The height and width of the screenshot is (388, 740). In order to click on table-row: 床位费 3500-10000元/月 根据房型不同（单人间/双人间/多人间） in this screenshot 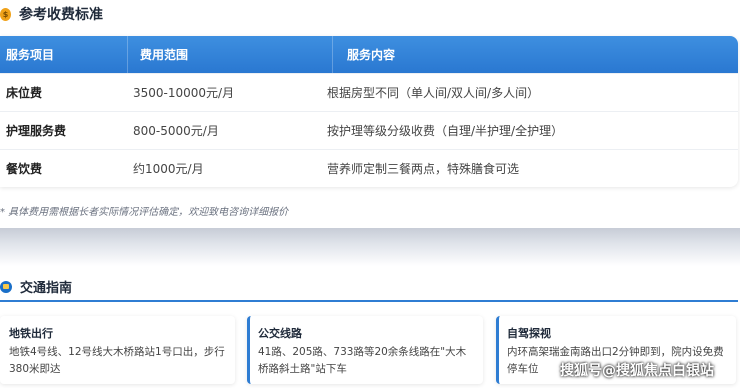, I will do `click(369, 92)`.